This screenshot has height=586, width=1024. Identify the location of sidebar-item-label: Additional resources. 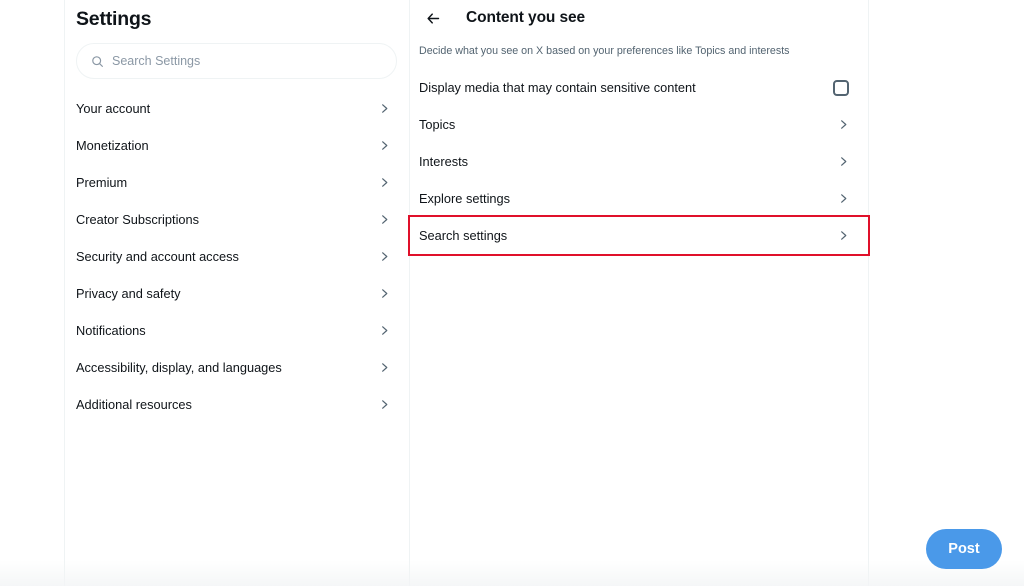
(134, 404).